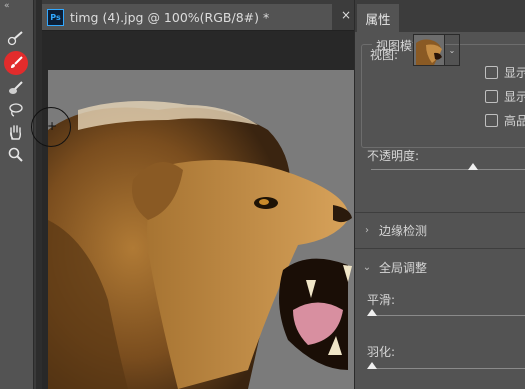 Image resolution: width=525 pixels, height=389 pixels. I want to click on tab-properties: 属性, so click(378, 18).